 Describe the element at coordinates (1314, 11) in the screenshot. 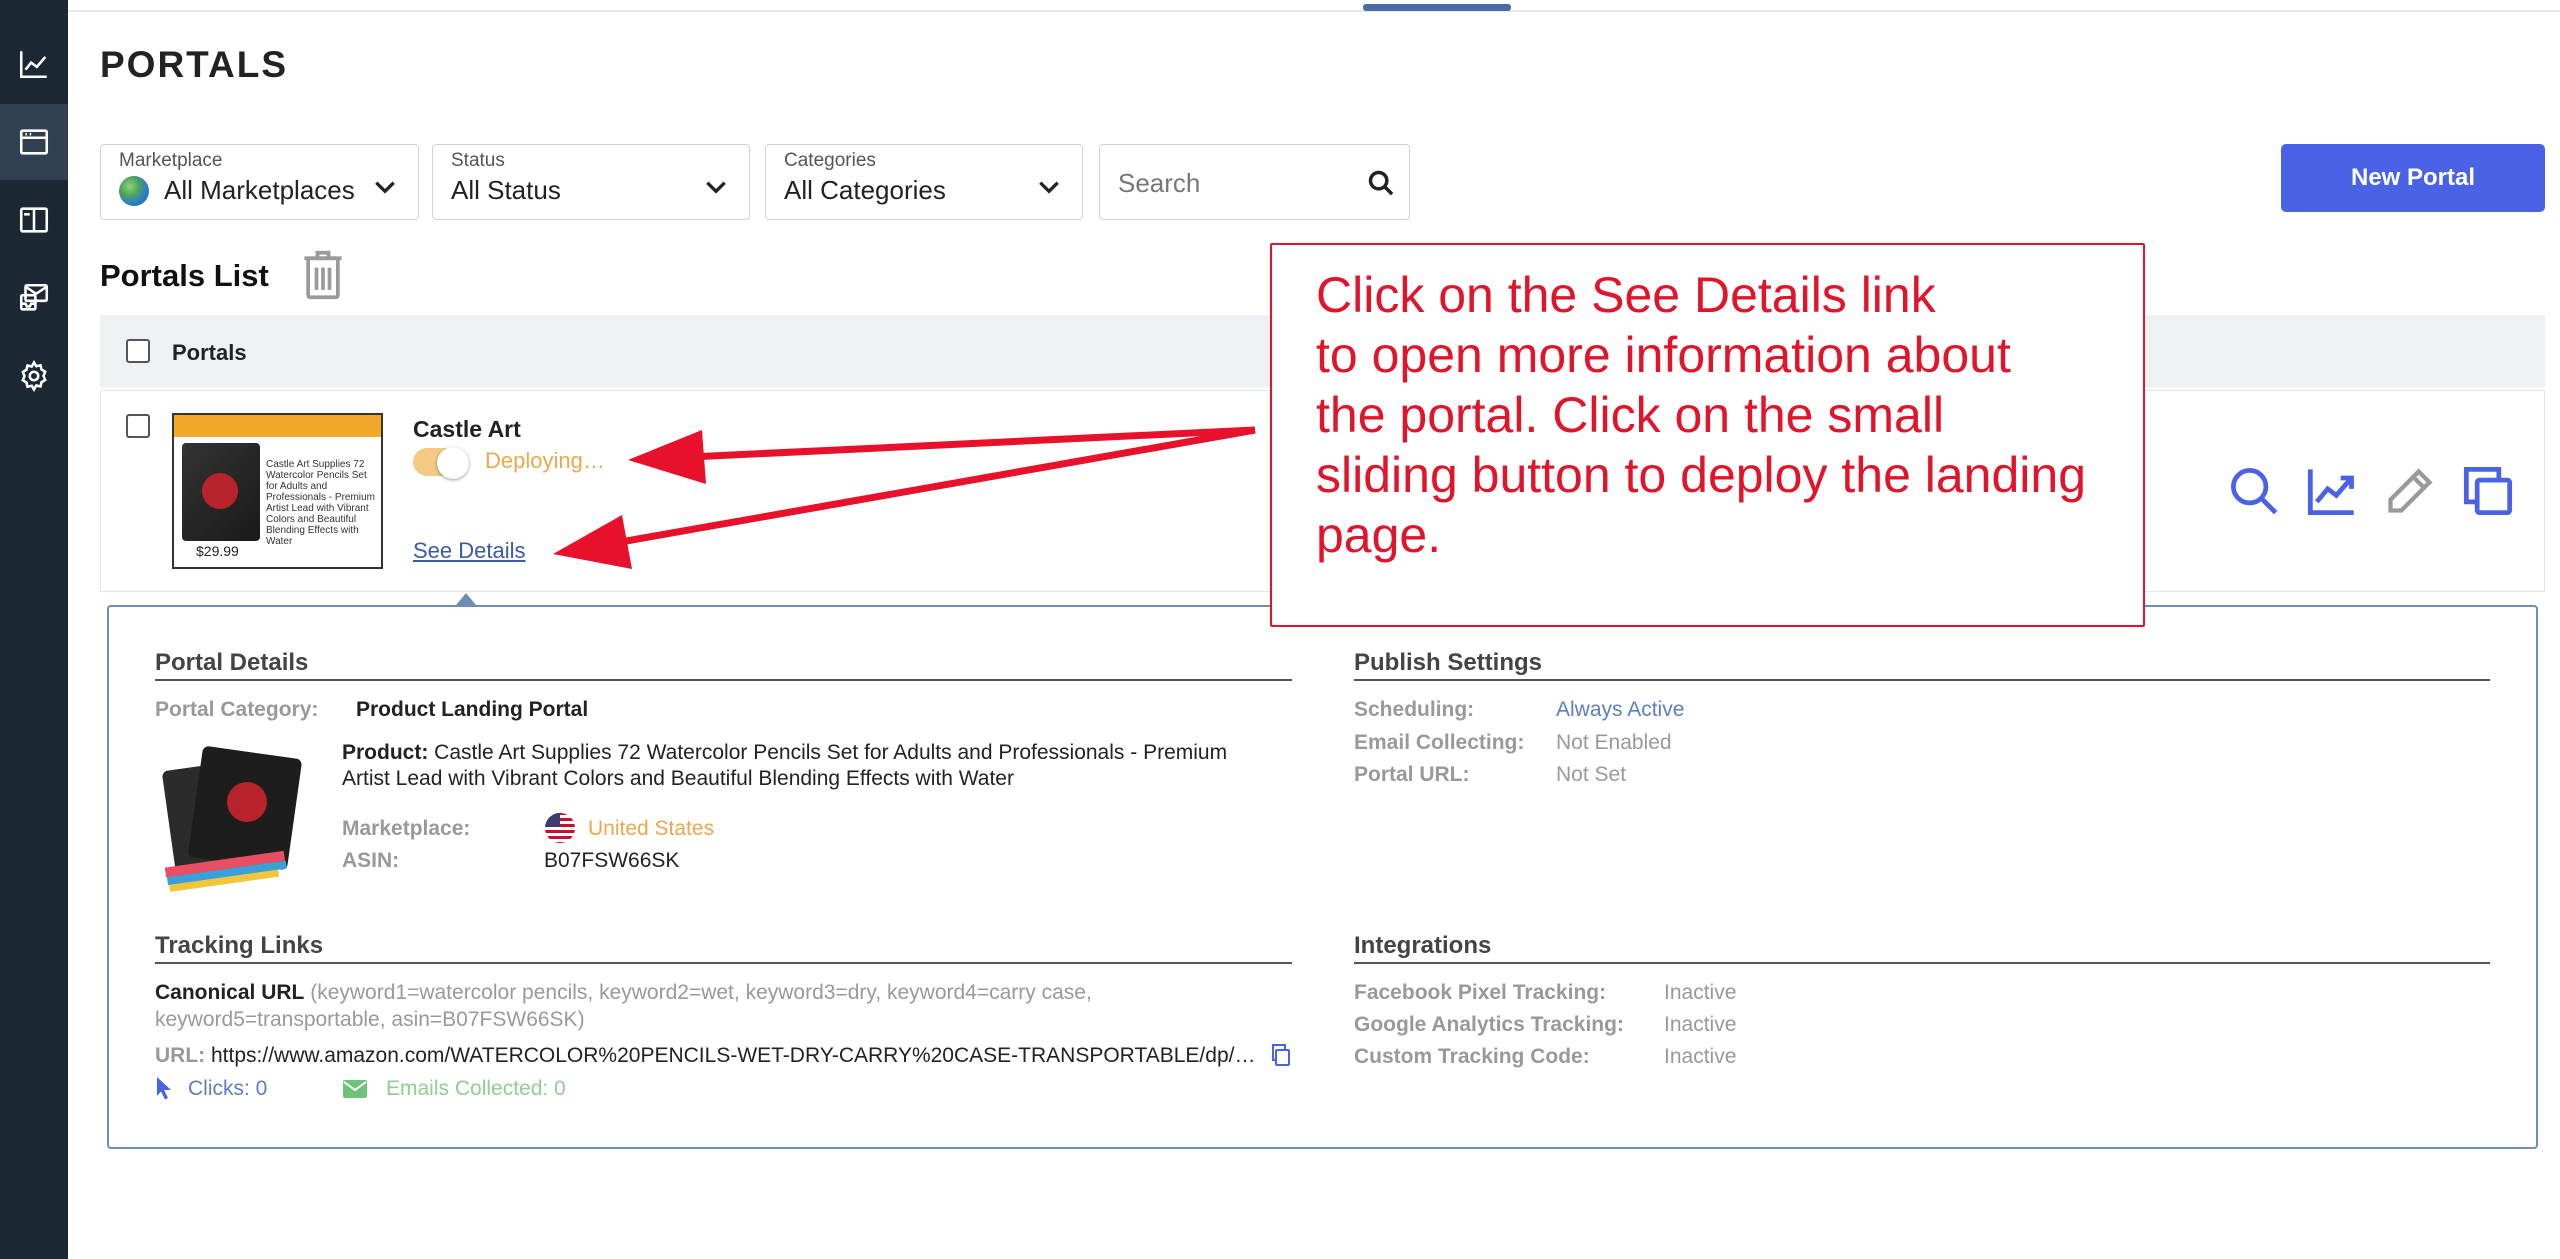

I see `top-divider` at that location.